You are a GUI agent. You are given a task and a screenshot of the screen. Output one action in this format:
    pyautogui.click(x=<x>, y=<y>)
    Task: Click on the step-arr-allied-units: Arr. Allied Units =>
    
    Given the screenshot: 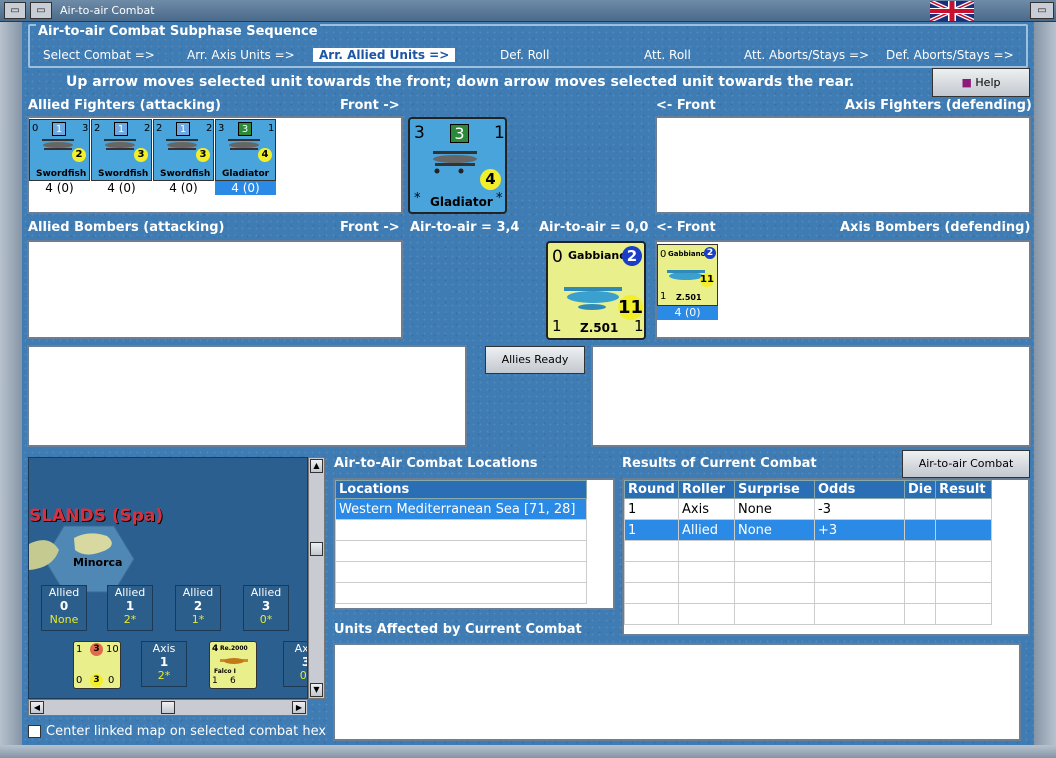 What is the action you would take?
    pyautogui.click(x=384, y=55)
    